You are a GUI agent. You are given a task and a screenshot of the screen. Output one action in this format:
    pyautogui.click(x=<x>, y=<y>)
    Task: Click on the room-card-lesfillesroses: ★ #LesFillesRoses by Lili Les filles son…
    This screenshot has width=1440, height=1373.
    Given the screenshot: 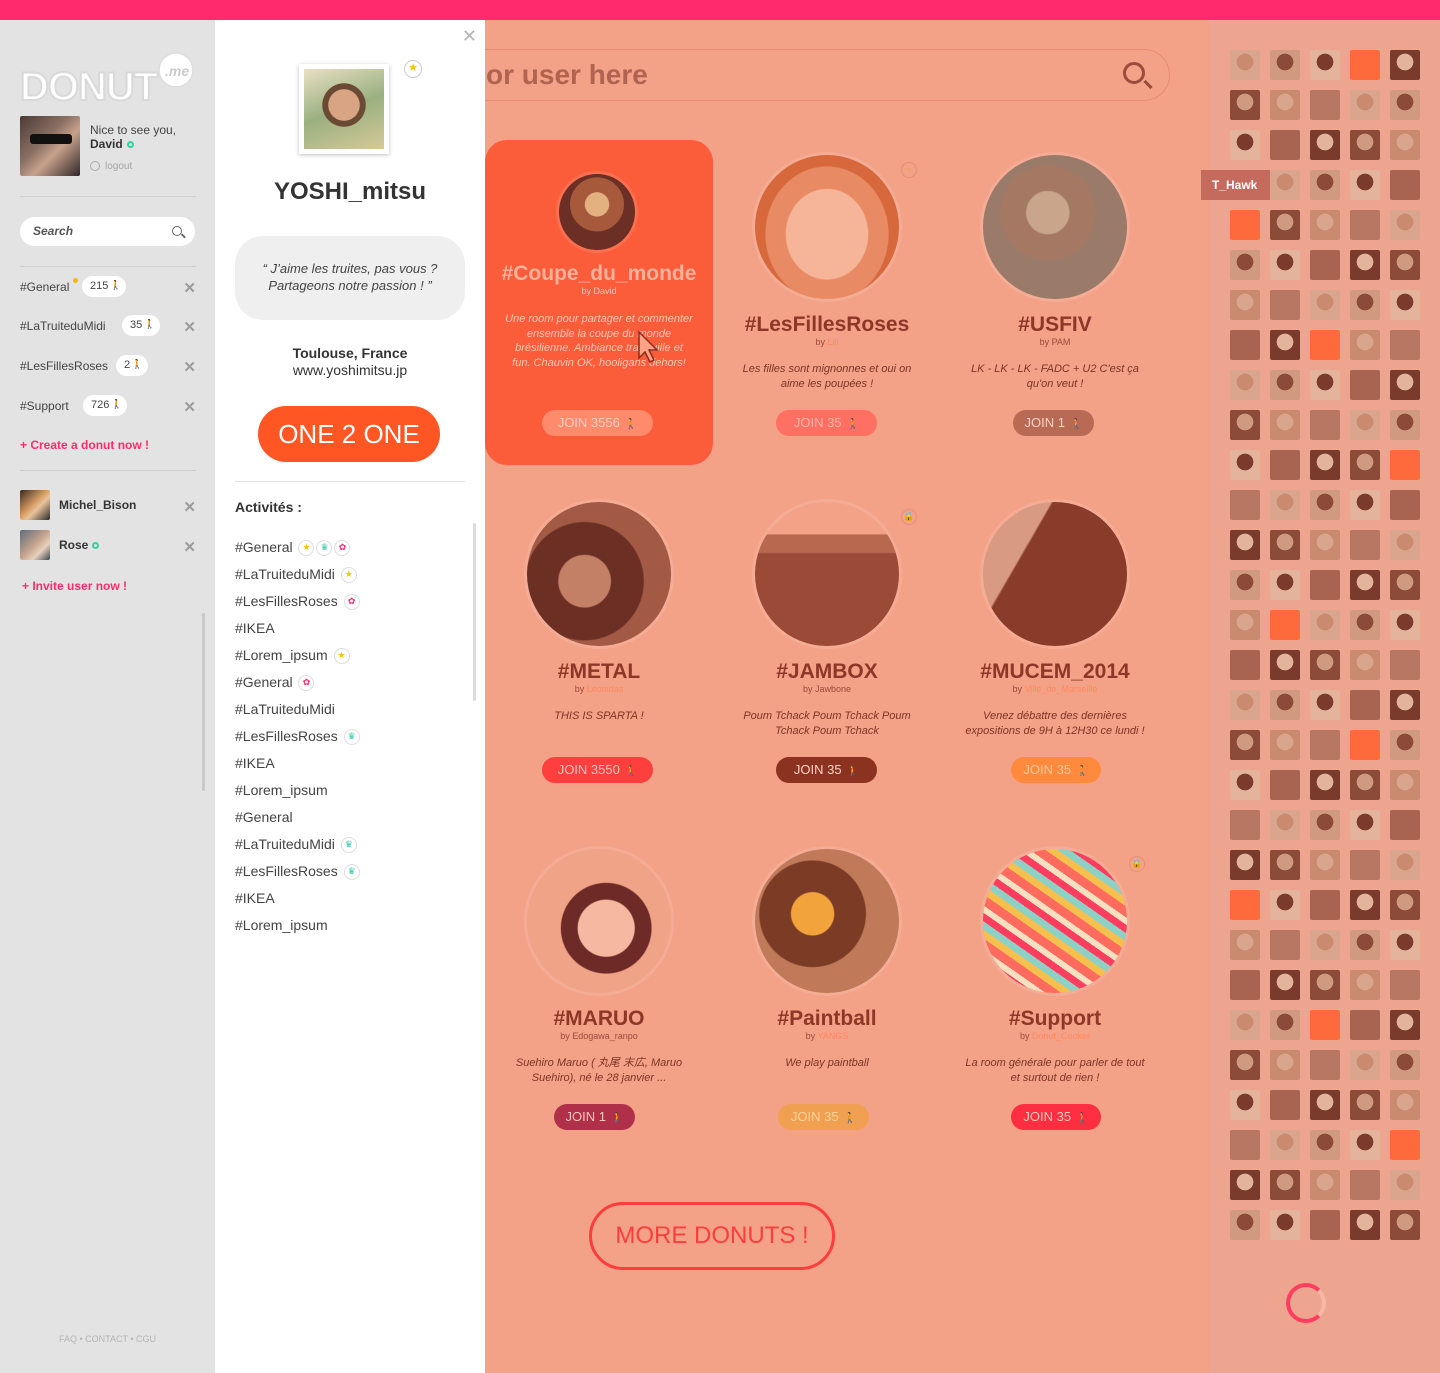 What is the action you would take?
    pyautogui.click(x=827, y=302)
    